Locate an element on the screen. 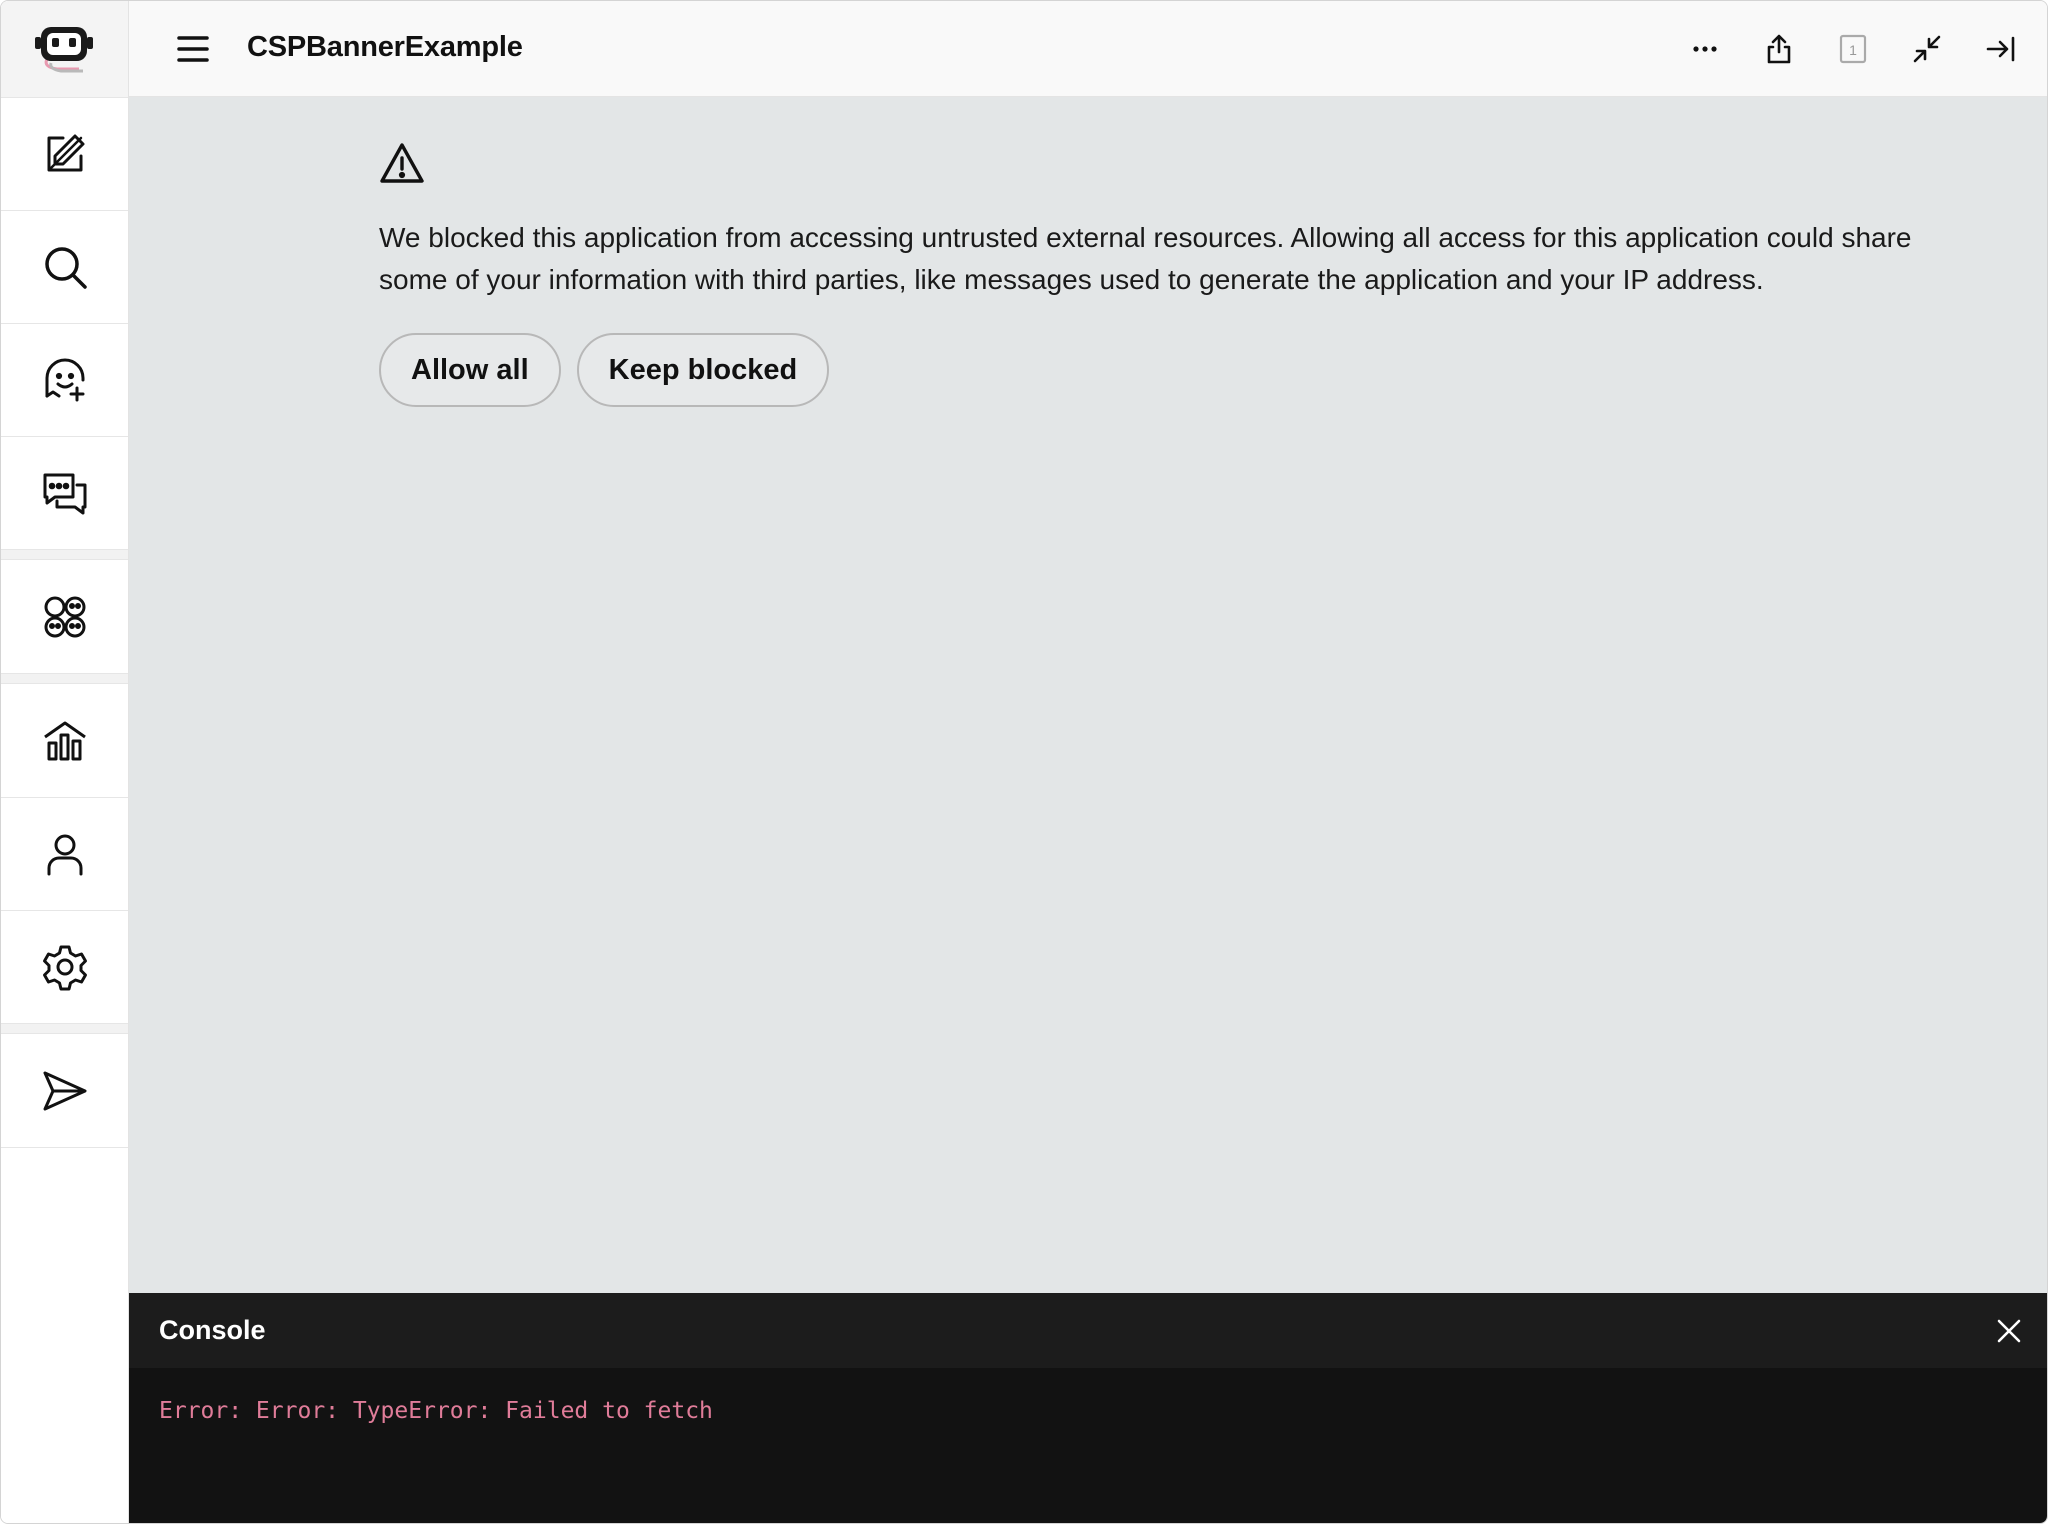 The height and width of the screenshot is (1524, 2048). settings-icon is located at coordinates (64, 967).